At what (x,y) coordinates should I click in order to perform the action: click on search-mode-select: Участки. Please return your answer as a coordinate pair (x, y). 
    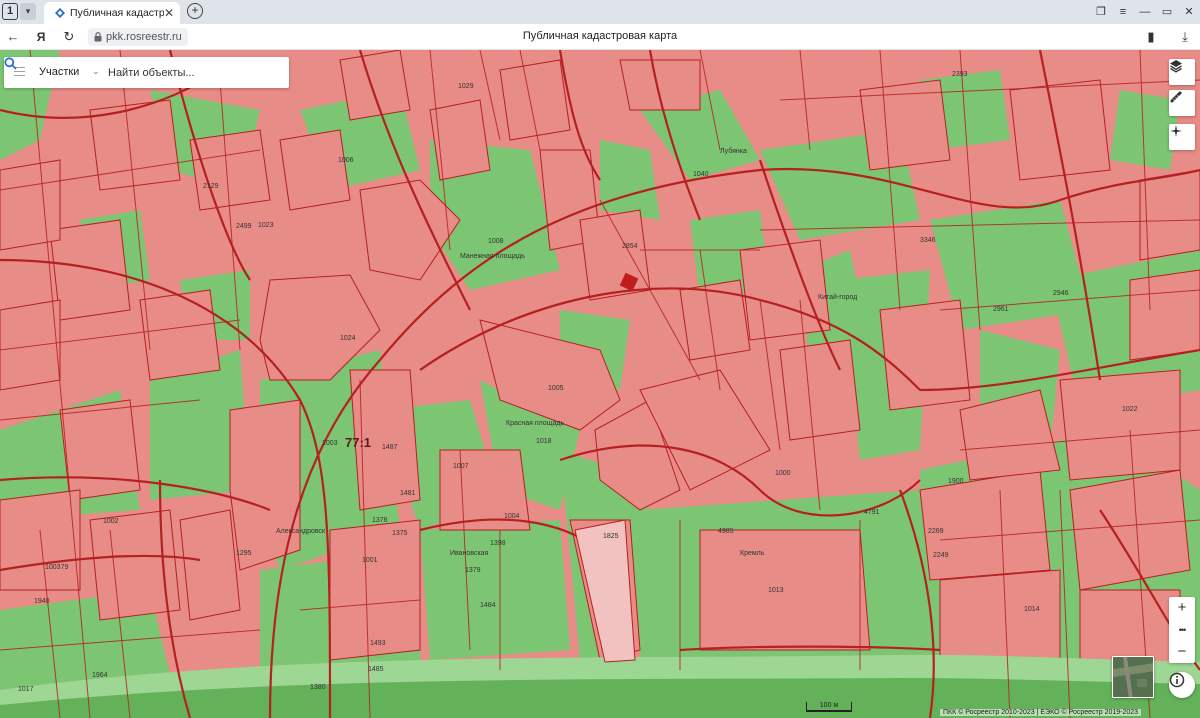
    Looking at the image, I should click on (59, 72).